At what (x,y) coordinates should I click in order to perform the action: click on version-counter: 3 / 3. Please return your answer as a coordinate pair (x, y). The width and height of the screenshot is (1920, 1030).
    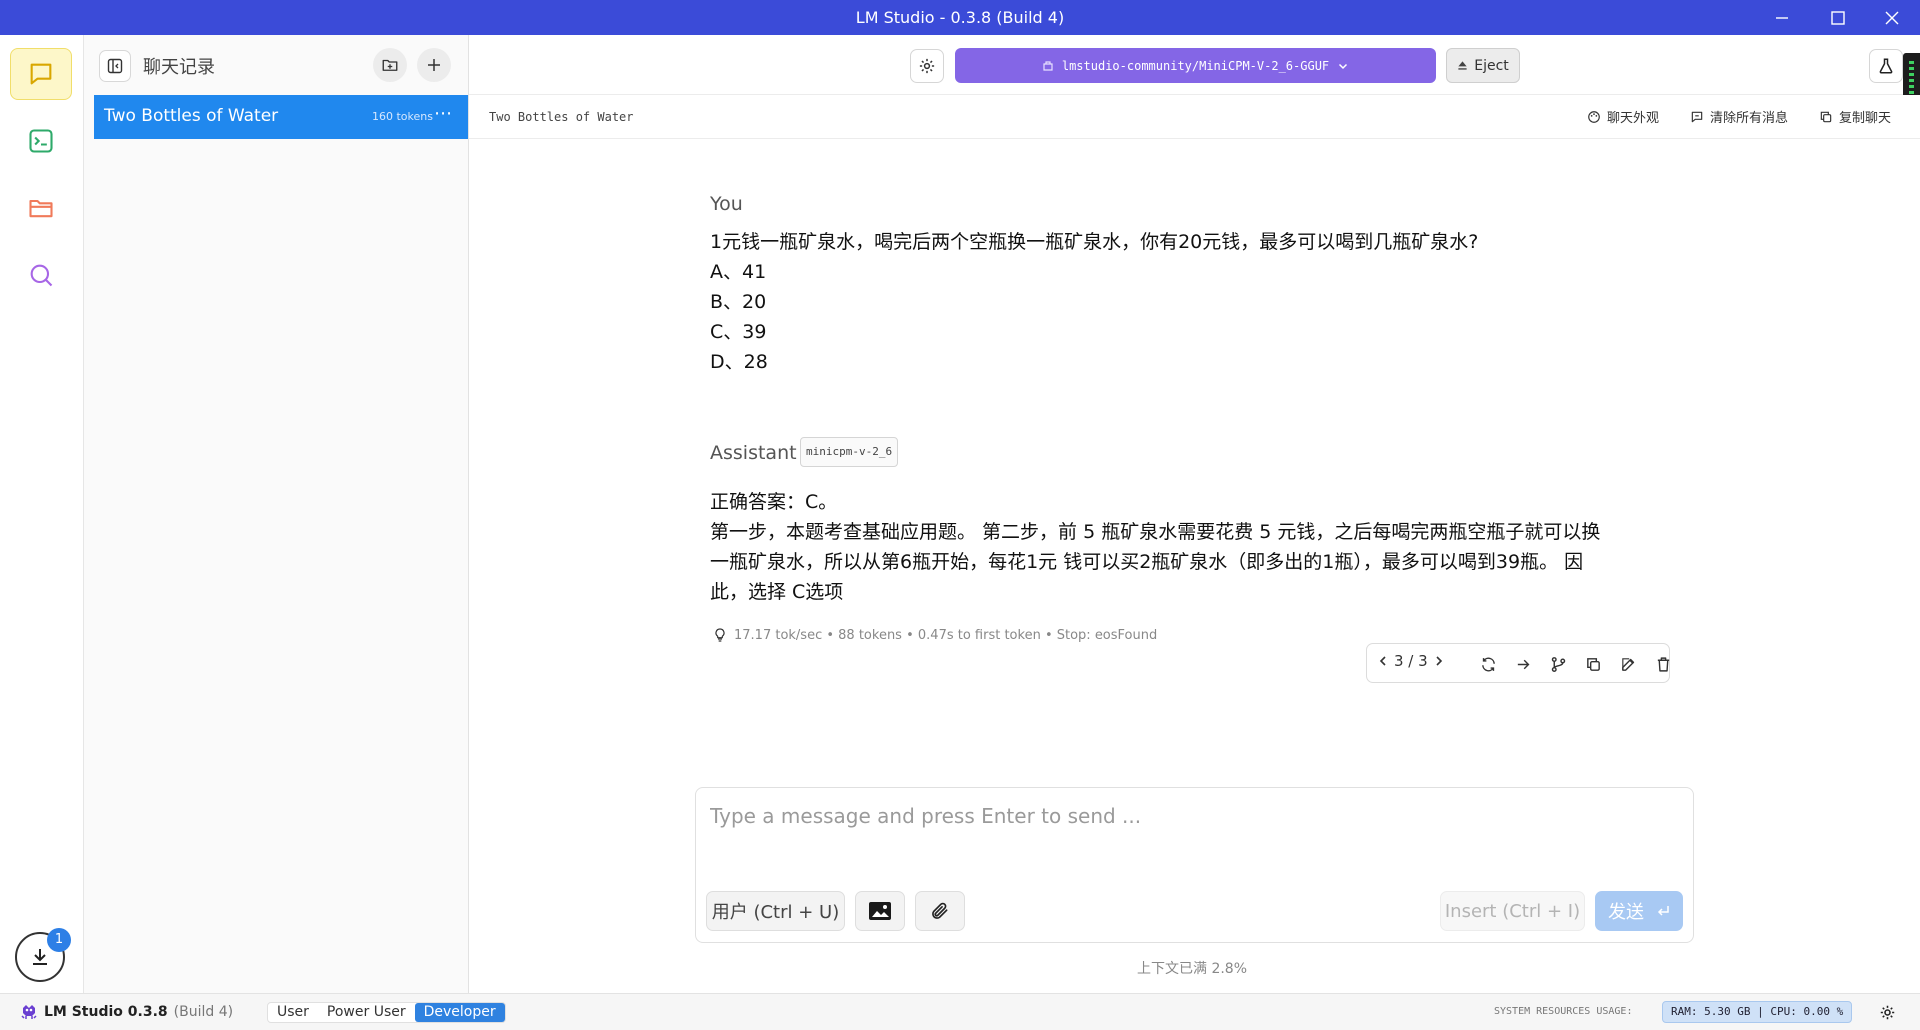
    Looking at the image, I should click on (1411, 661).